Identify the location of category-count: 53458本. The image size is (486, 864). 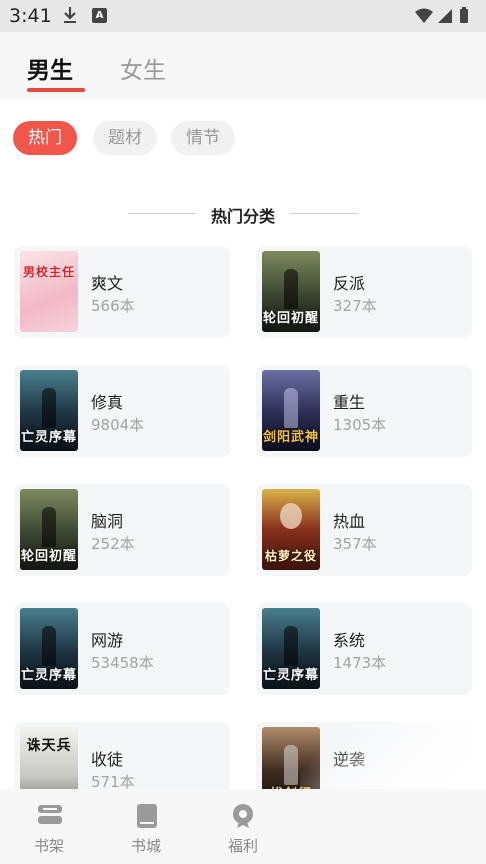
(122, 663).